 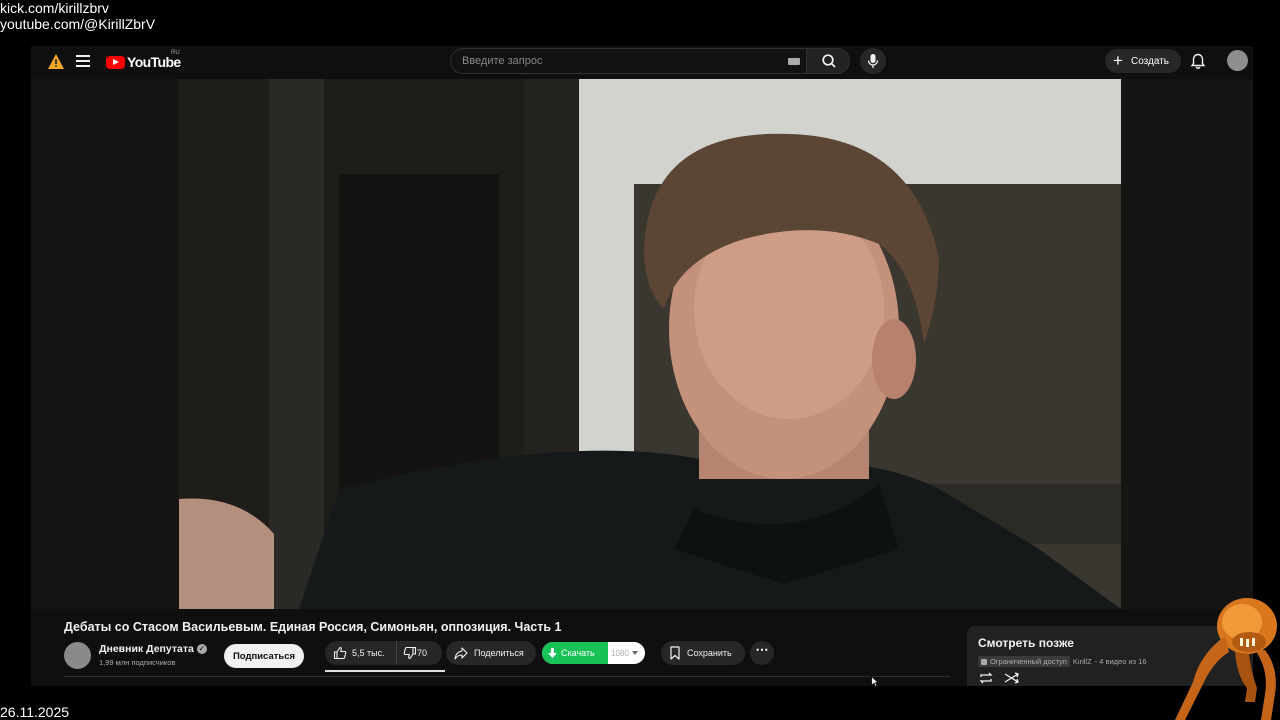 What do you see at coordinates (368, 653) in the screenshot?
I see `like-count: 5,5 тыс.` at bounding box center [368, 653].